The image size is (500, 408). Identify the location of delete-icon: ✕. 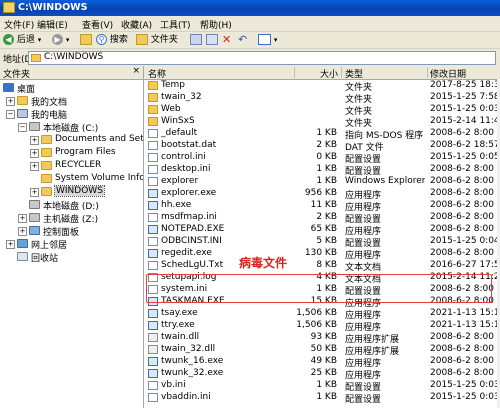
(226, 40).